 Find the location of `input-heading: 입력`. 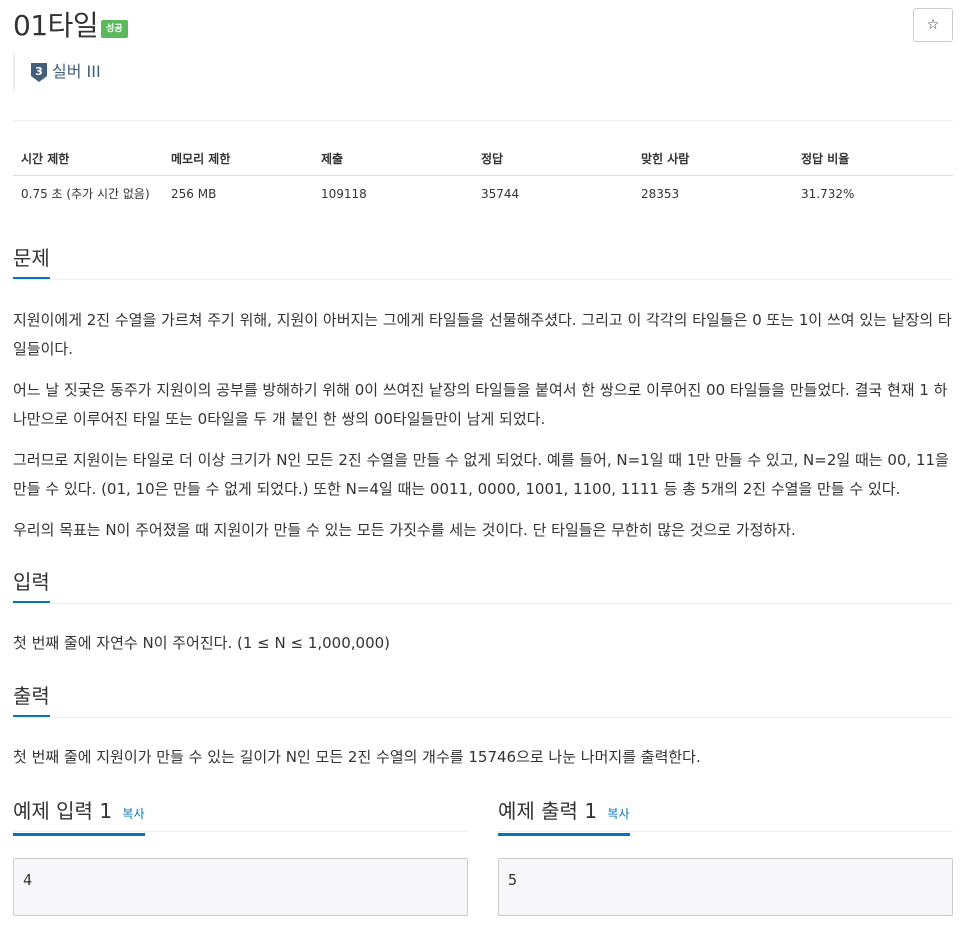

input-heading: 입력 is located at coordinates (31, 585).